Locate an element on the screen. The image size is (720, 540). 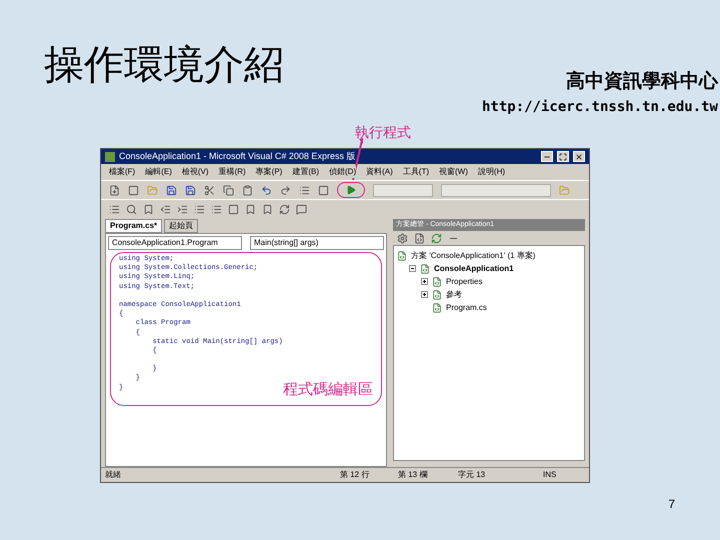
editor-callout-label: 程式碼編輯區 is located at coordinates (328, 390).